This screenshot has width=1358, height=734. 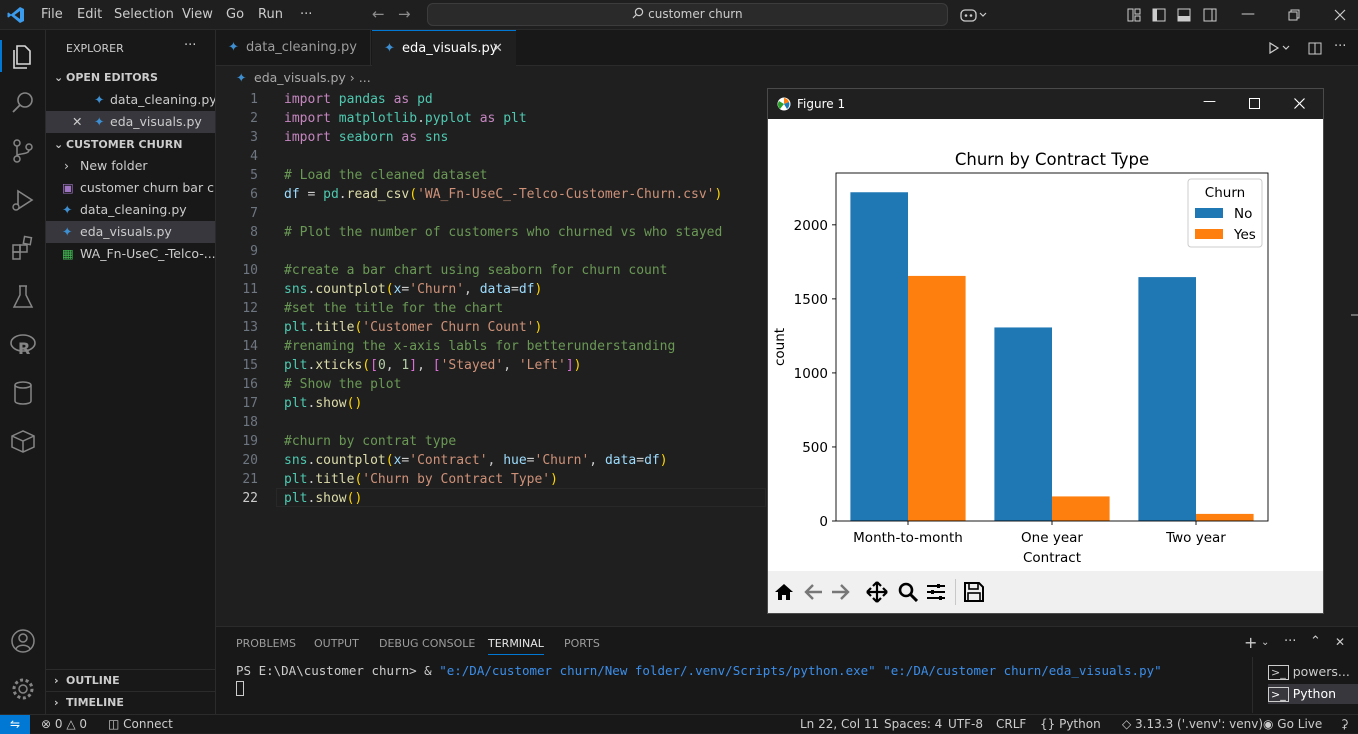 What do you see at coordinates (366, 137) in the screenshot?
I see `code-line: import seaborn as sns` at bounding box center [366, 137].